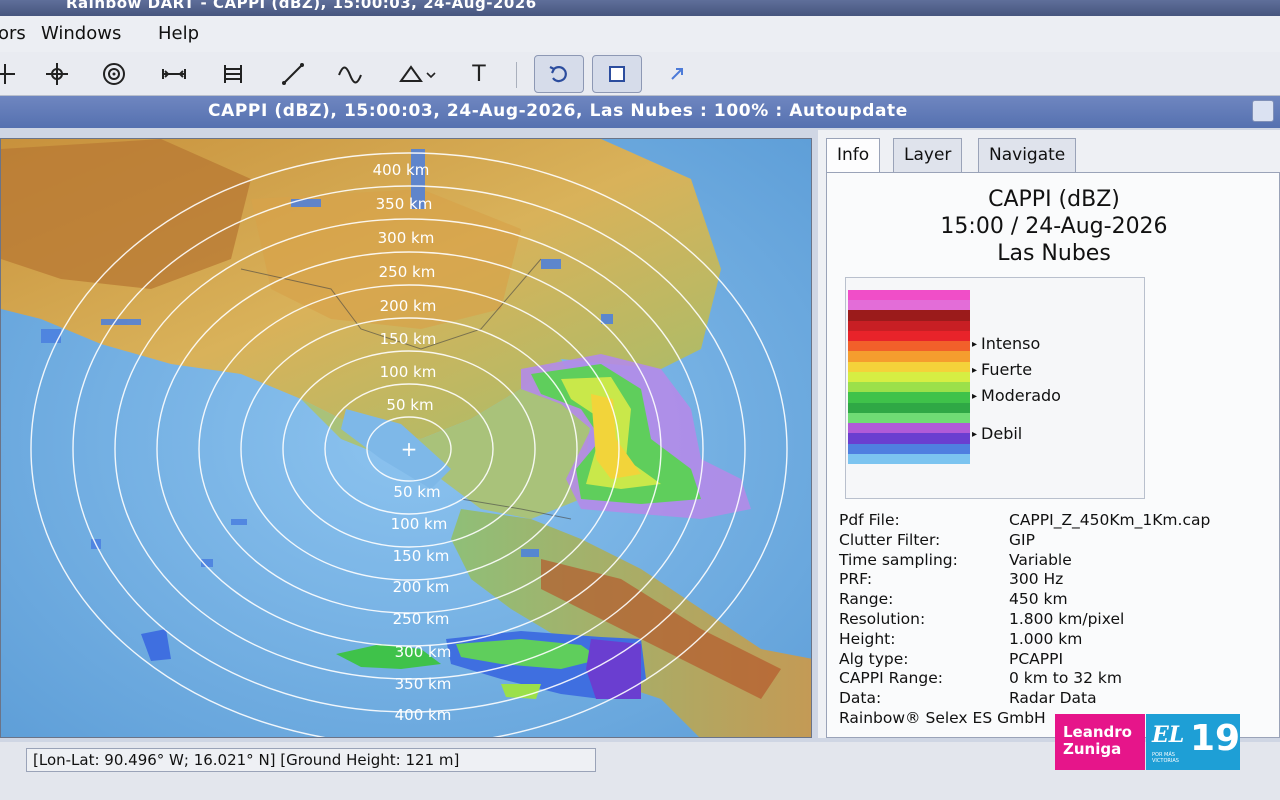 Image resolution: width=1280 pixels, height=800 pixels. I want to click on menu-bar: ors Windows Help, so click(640, 34).